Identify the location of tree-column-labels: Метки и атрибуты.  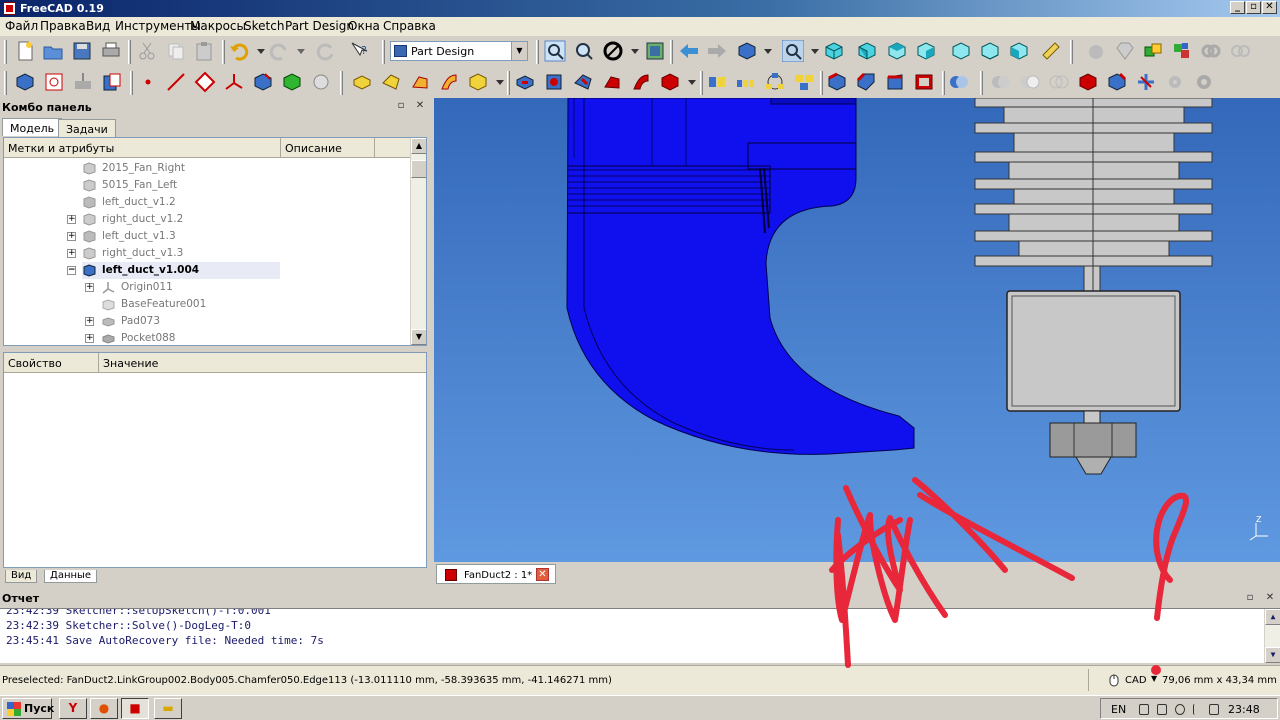
(142, 148).